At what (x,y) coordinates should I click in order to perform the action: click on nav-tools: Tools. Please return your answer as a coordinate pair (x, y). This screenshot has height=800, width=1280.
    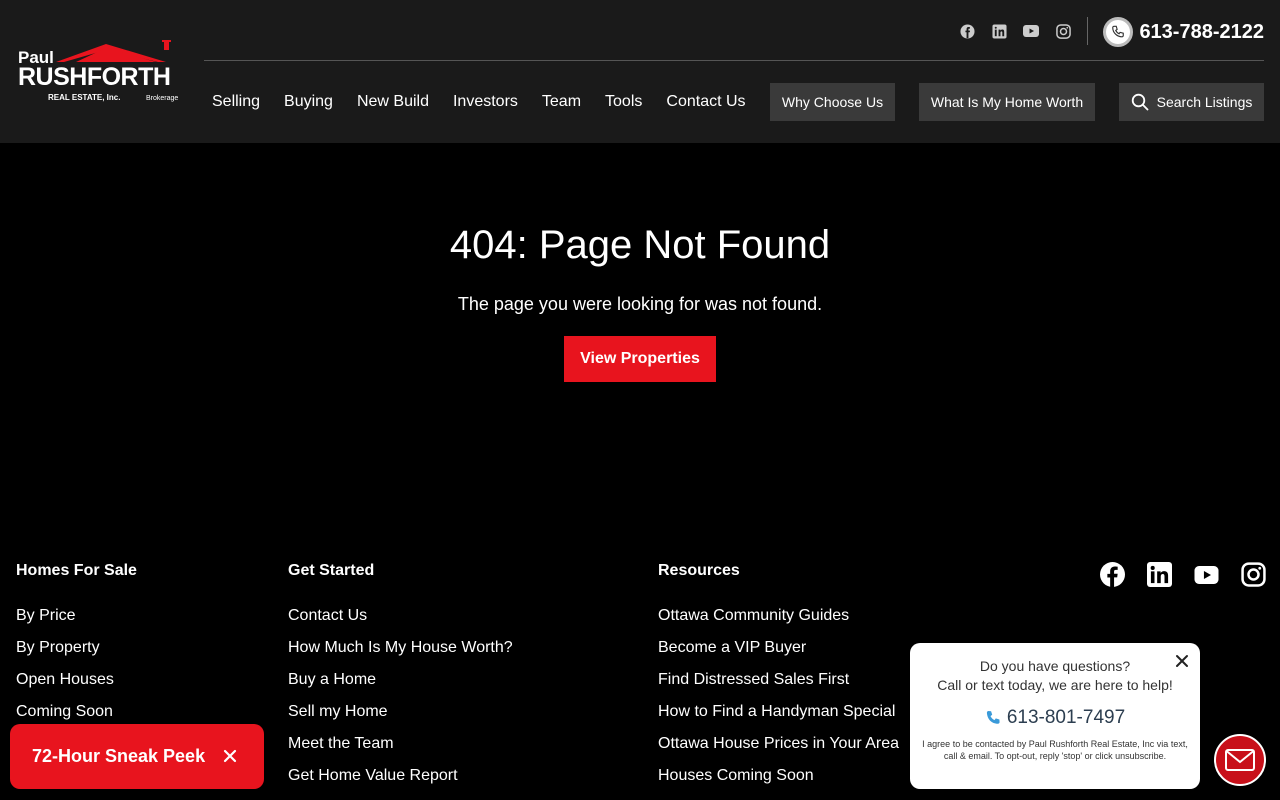
    Looking at the image, I should click on (623, 102).